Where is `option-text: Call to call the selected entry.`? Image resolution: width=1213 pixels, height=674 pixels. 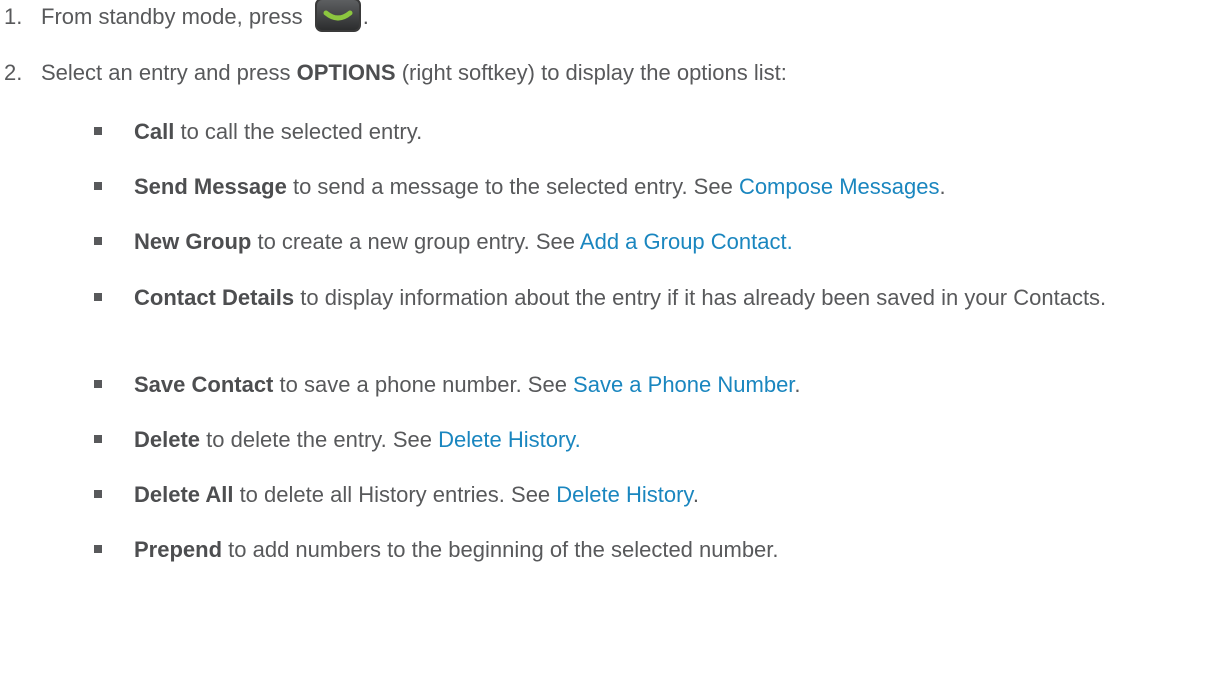 option-text: Call to call the selected entry. is located at coordinates (664, 132).